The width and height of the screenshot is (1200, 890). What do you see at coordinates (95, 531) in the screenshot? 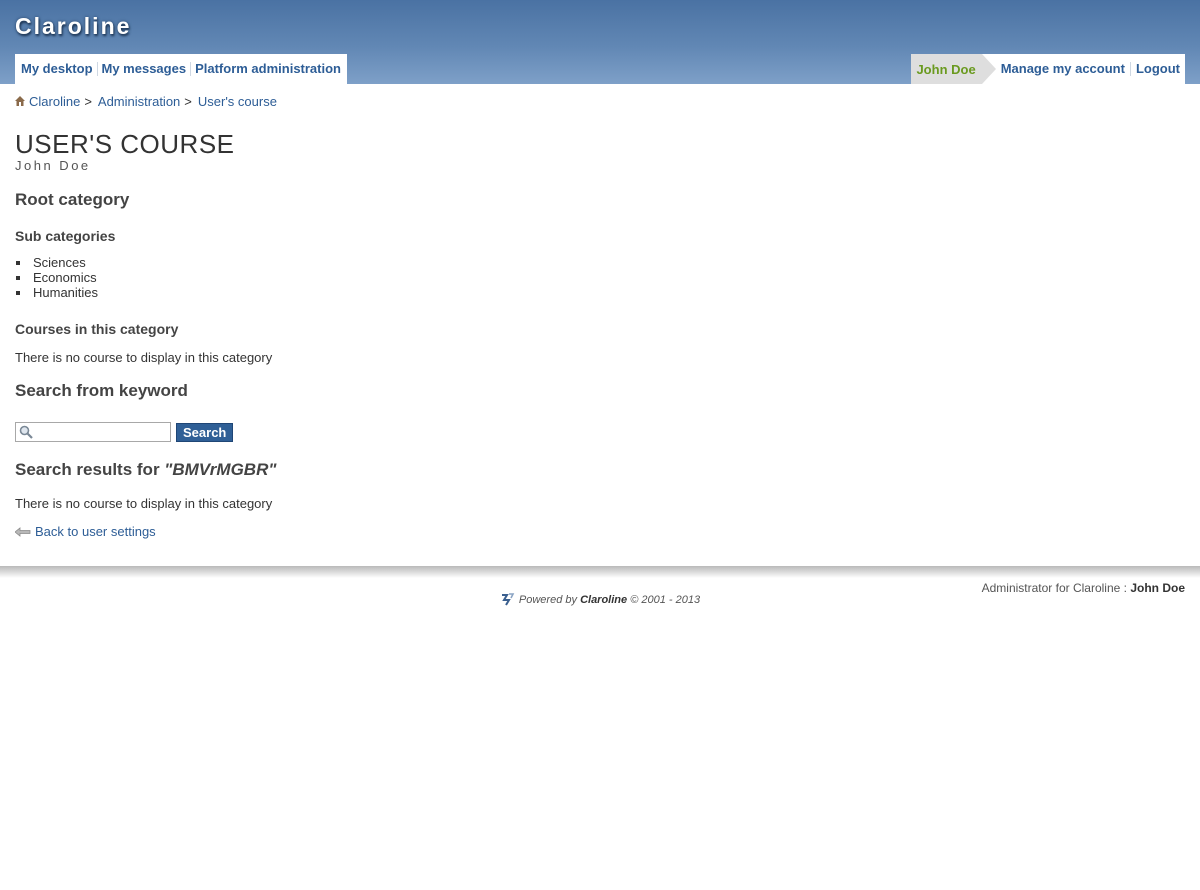
I see `back-to-user-settings-link: Back to user settings` at bounding box center [95, 531].